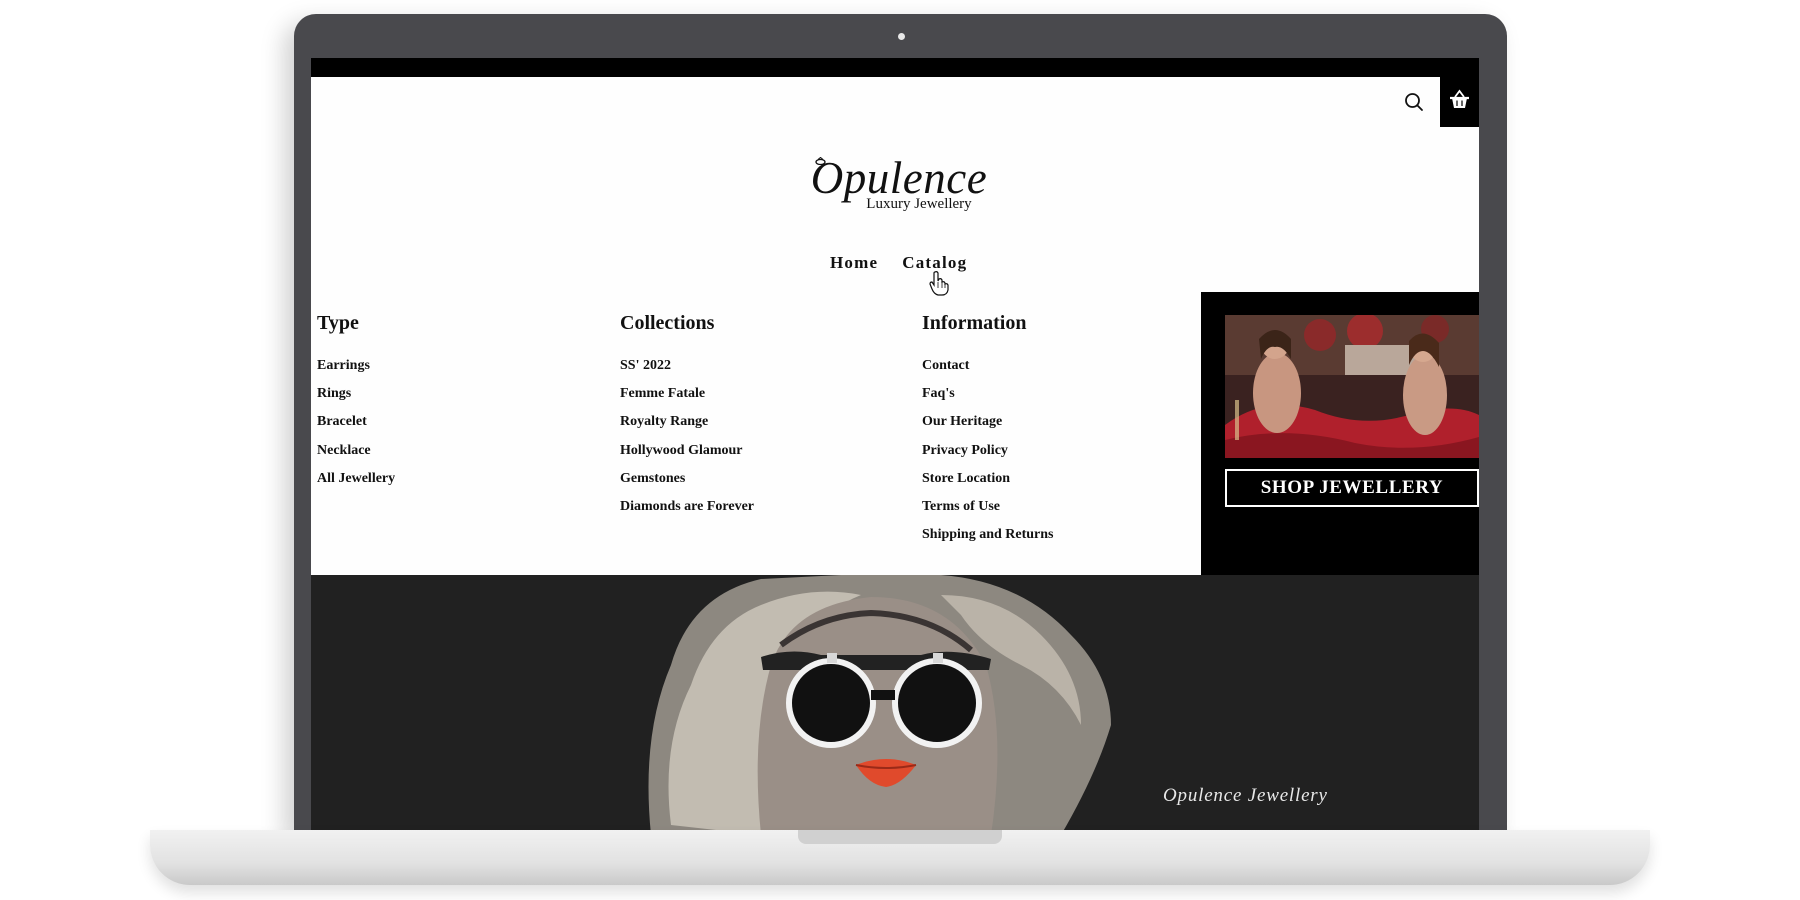 Image resolution: width=1800 pixels, height=900 pixels. I want to click on cart-button, so click(1459, 102).